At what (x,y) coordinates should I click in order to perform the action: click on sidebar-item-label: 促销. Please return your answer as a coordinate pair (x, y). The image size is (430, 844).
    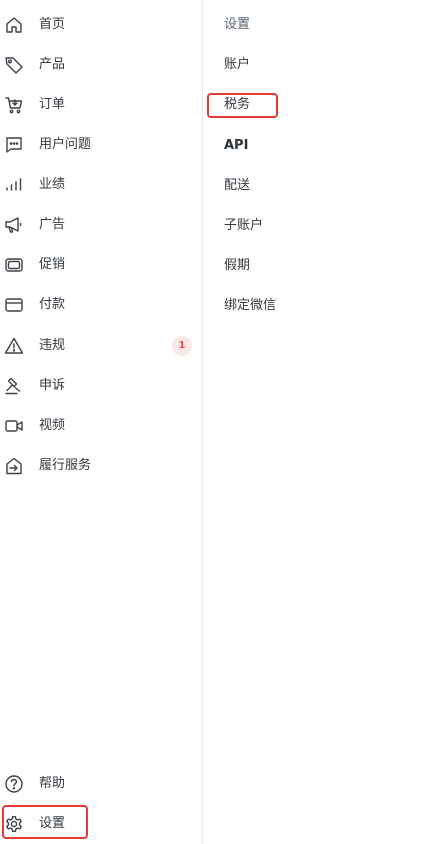
    Looking at the image, I should click on (52, 264).